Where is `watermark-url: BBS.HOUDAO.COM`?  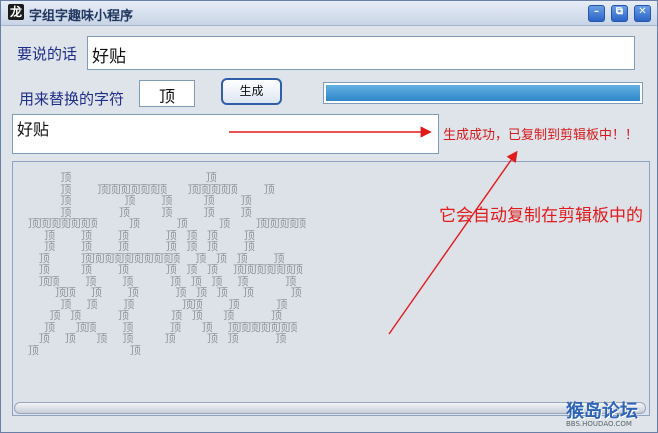 watermark-url: BBS.HOUDAO.COM is located at coordinates (599, 424).